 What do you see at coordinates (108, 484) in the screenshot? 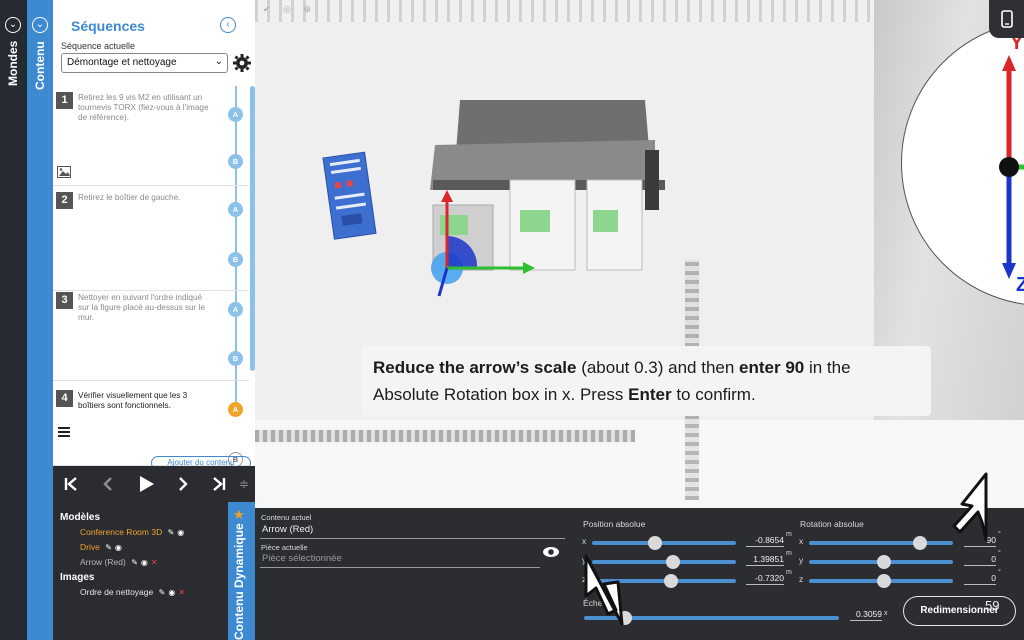
I see `previous-icon` at bounding box center [108, 484].